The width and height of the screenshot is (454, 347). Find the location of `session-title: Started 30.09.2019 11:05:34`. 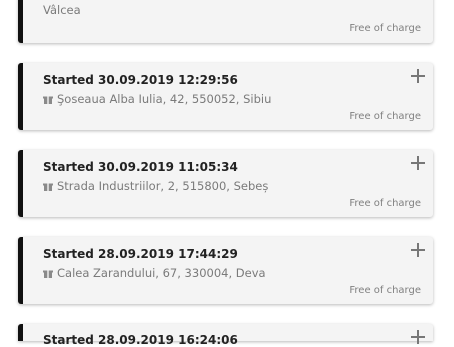

session-title: Started 30.09.2019 11:05:34 is located at coordinates (140, 167).